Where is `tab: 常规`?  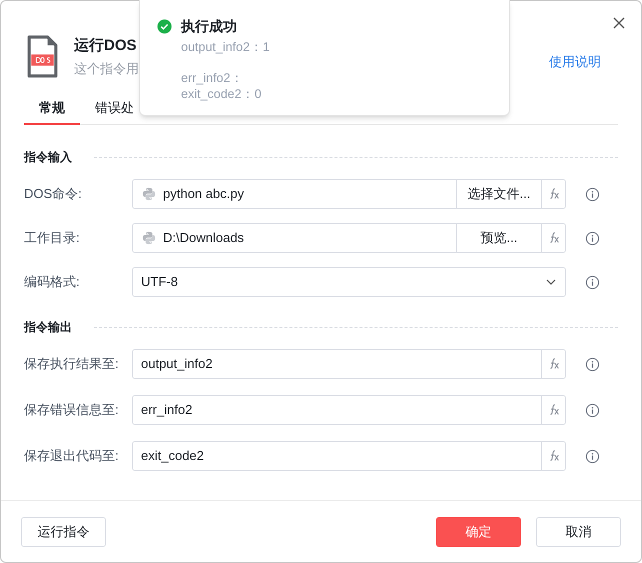 tab: 常规 is located at coordinates (52, 109).